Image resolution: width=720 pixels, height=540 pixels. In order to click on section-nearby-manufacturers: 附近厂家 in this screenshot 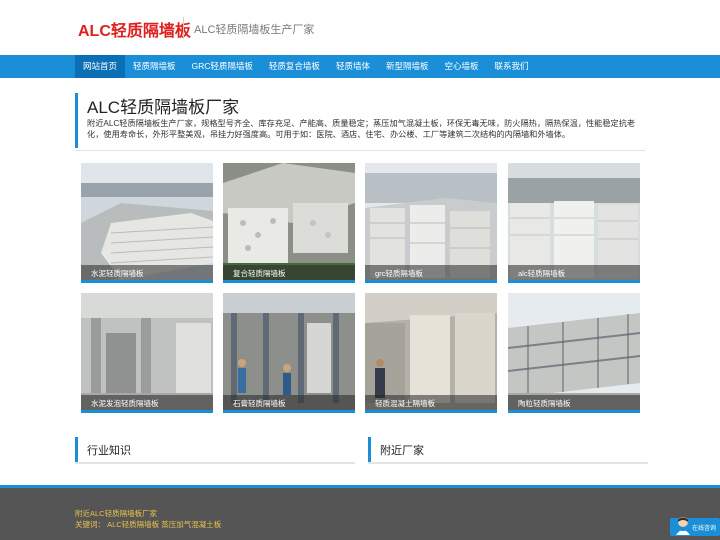, I will do `click(508, 450)`.